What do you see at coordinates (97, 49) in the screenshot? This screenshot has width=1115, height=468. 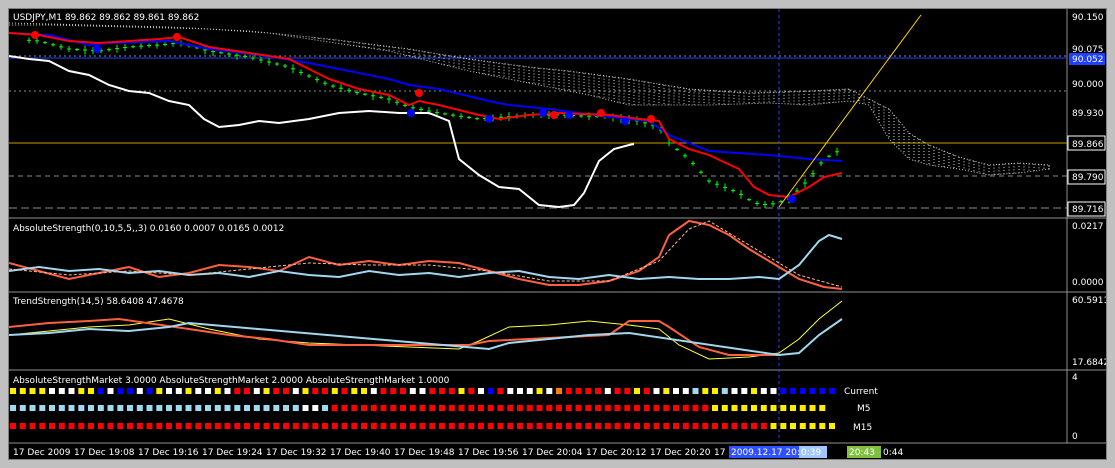 I see `cross-dot-blue` at bounding box center [97, 49].